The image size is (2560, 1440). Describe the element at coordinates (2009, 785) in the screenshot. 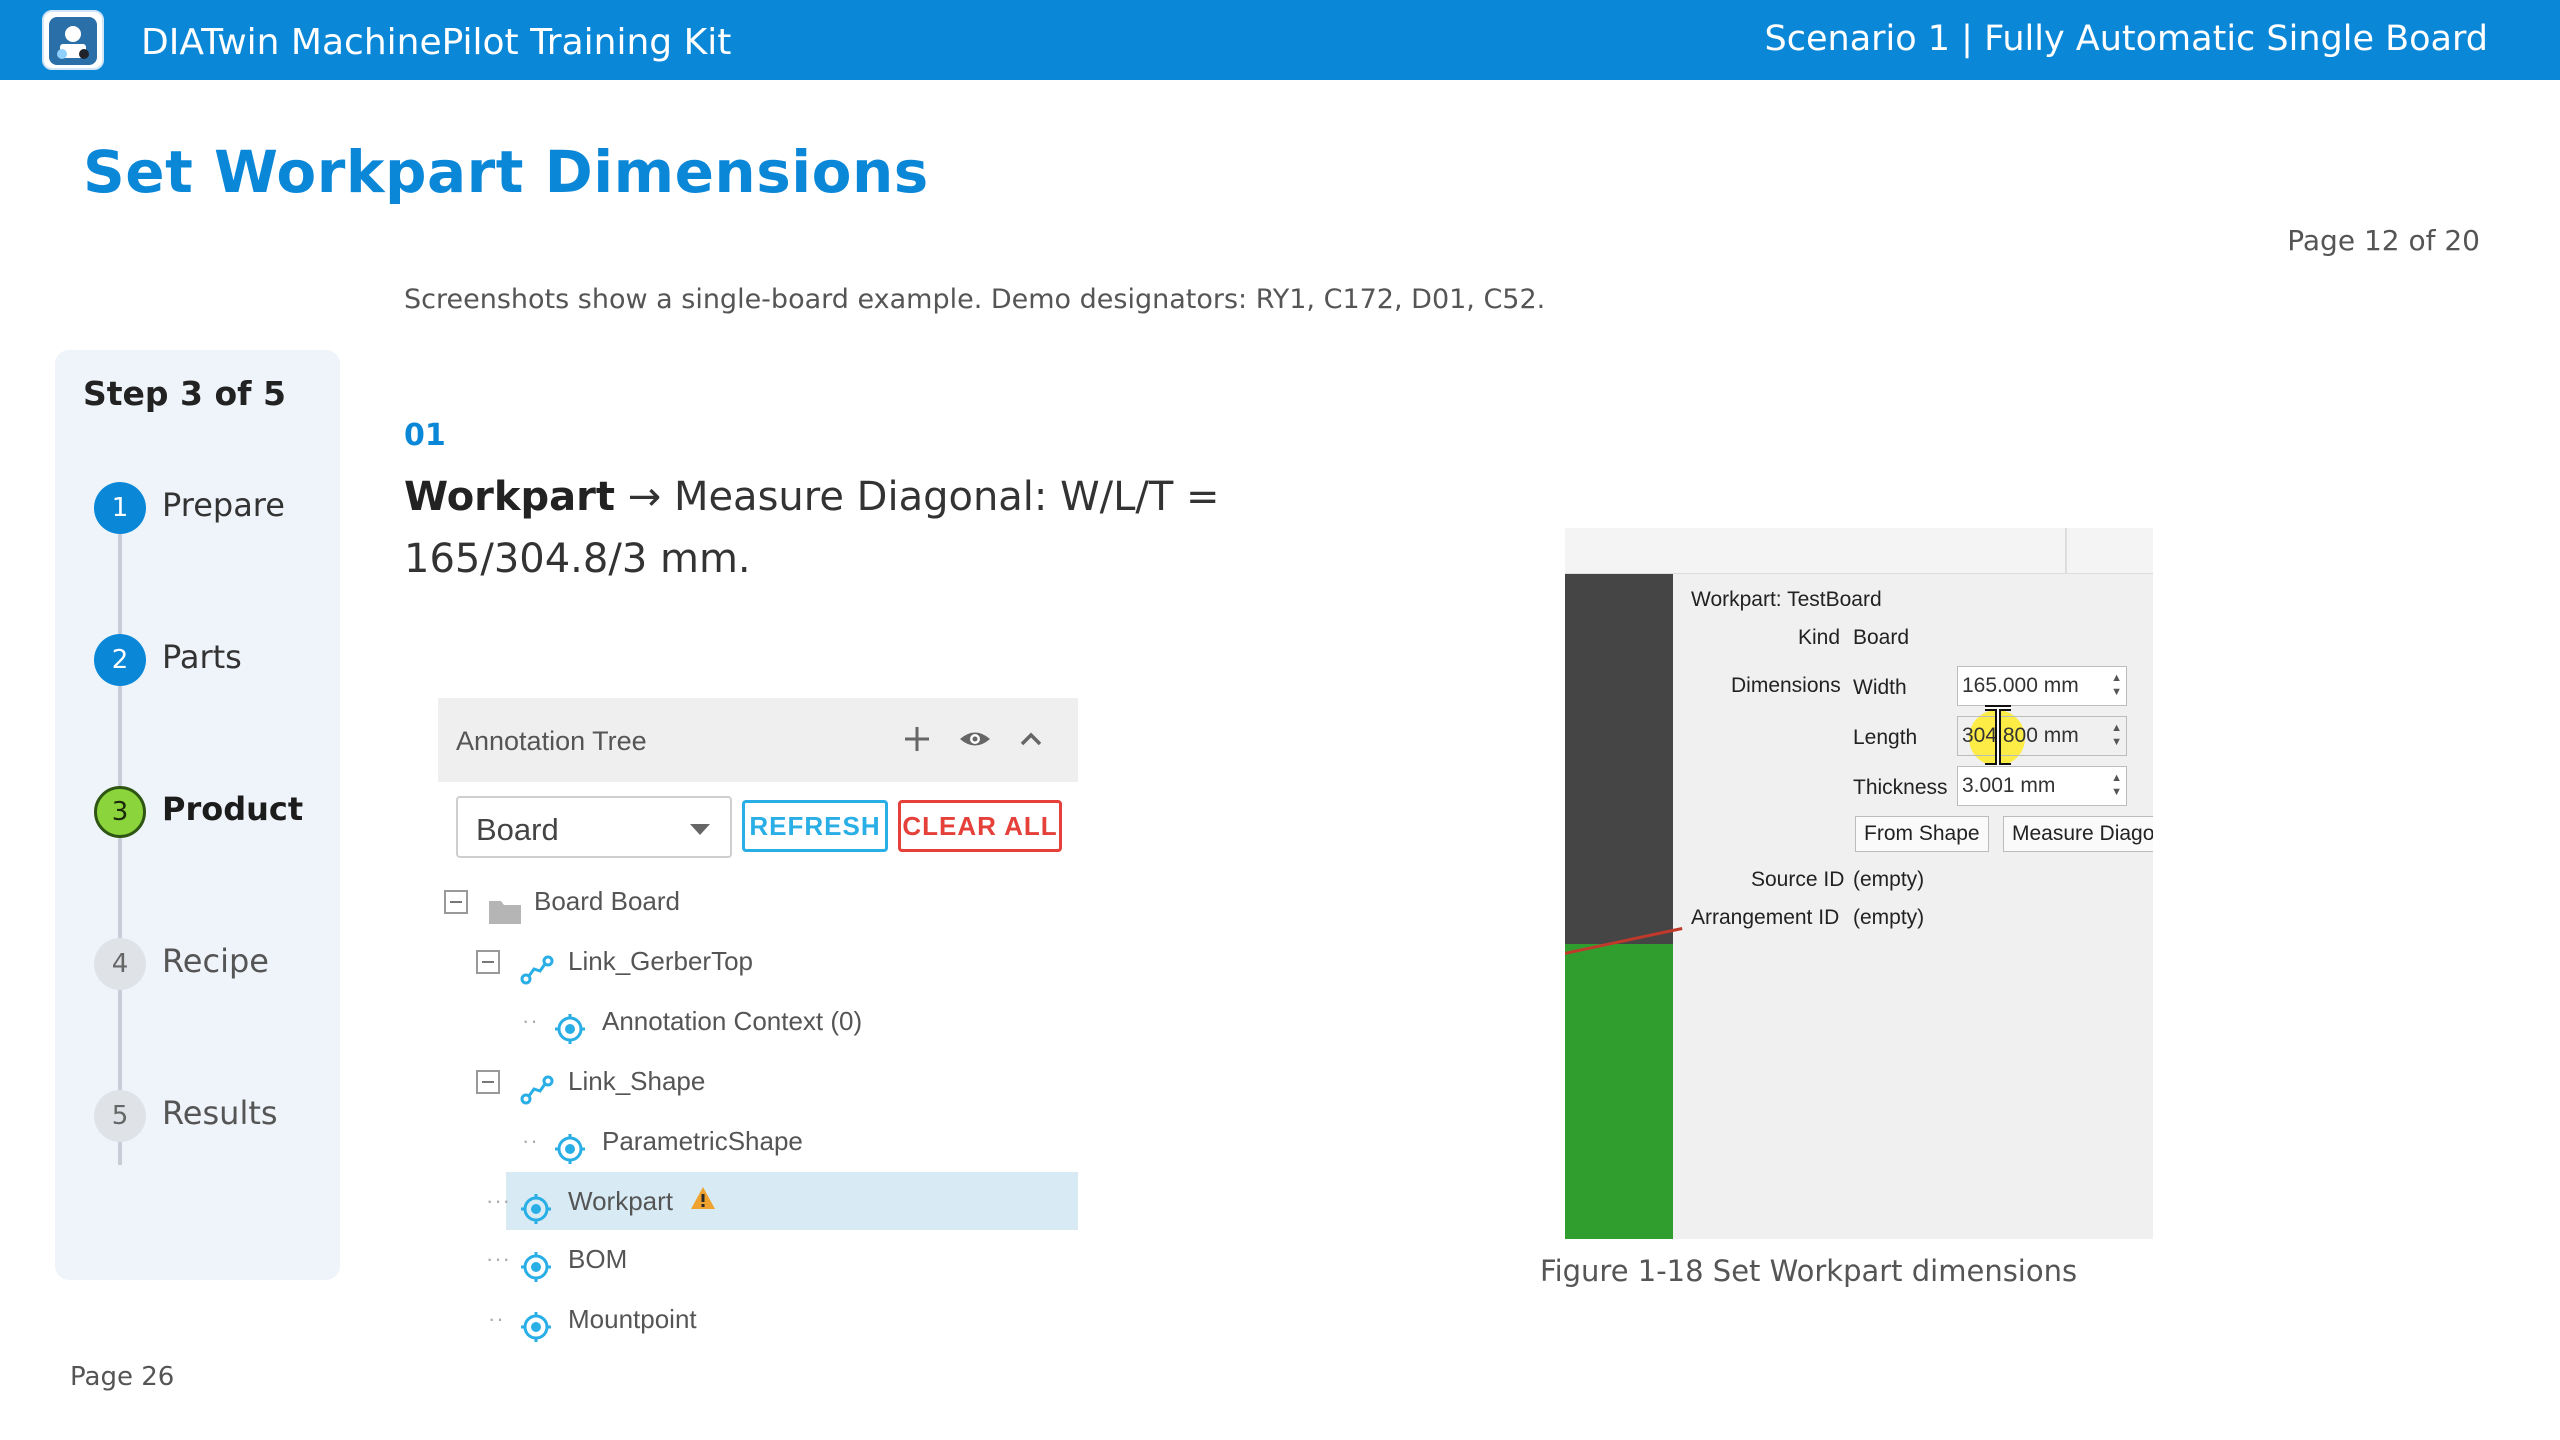

I see `thickness-value: 3.001 mm` at that location.